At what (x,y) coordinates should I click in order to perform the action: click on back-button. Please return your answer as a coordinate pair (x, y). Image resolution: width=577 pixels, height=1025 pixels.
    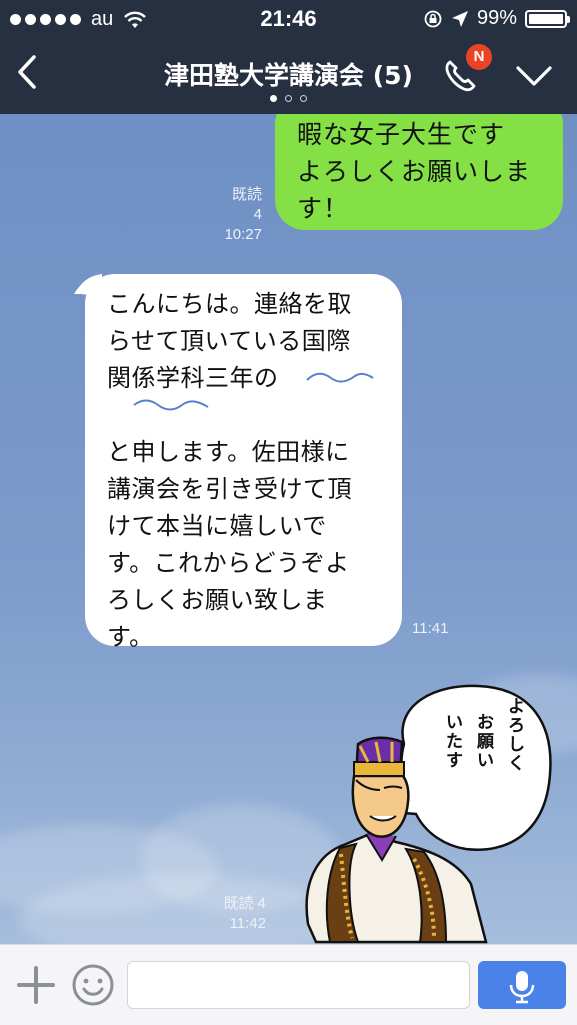
    Looking at the image, I should click on (27, 72).